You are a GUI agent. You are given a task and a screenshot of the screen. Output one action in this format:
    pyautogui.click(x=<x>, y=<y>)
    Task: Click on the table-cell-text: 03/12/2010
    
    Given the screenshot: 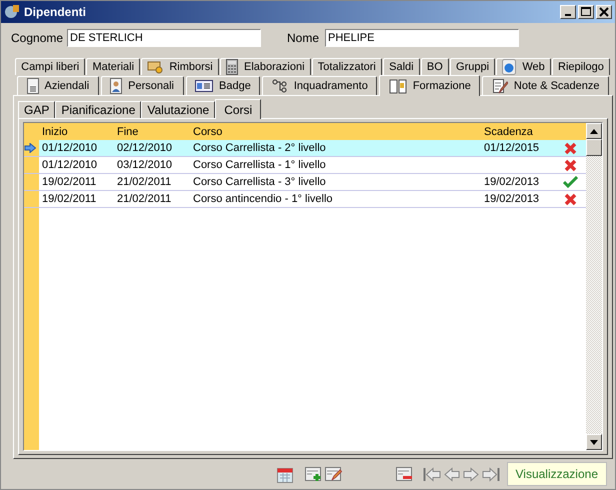 What is the action you would take?
    pyautogui.click(x=145, y=165)
    